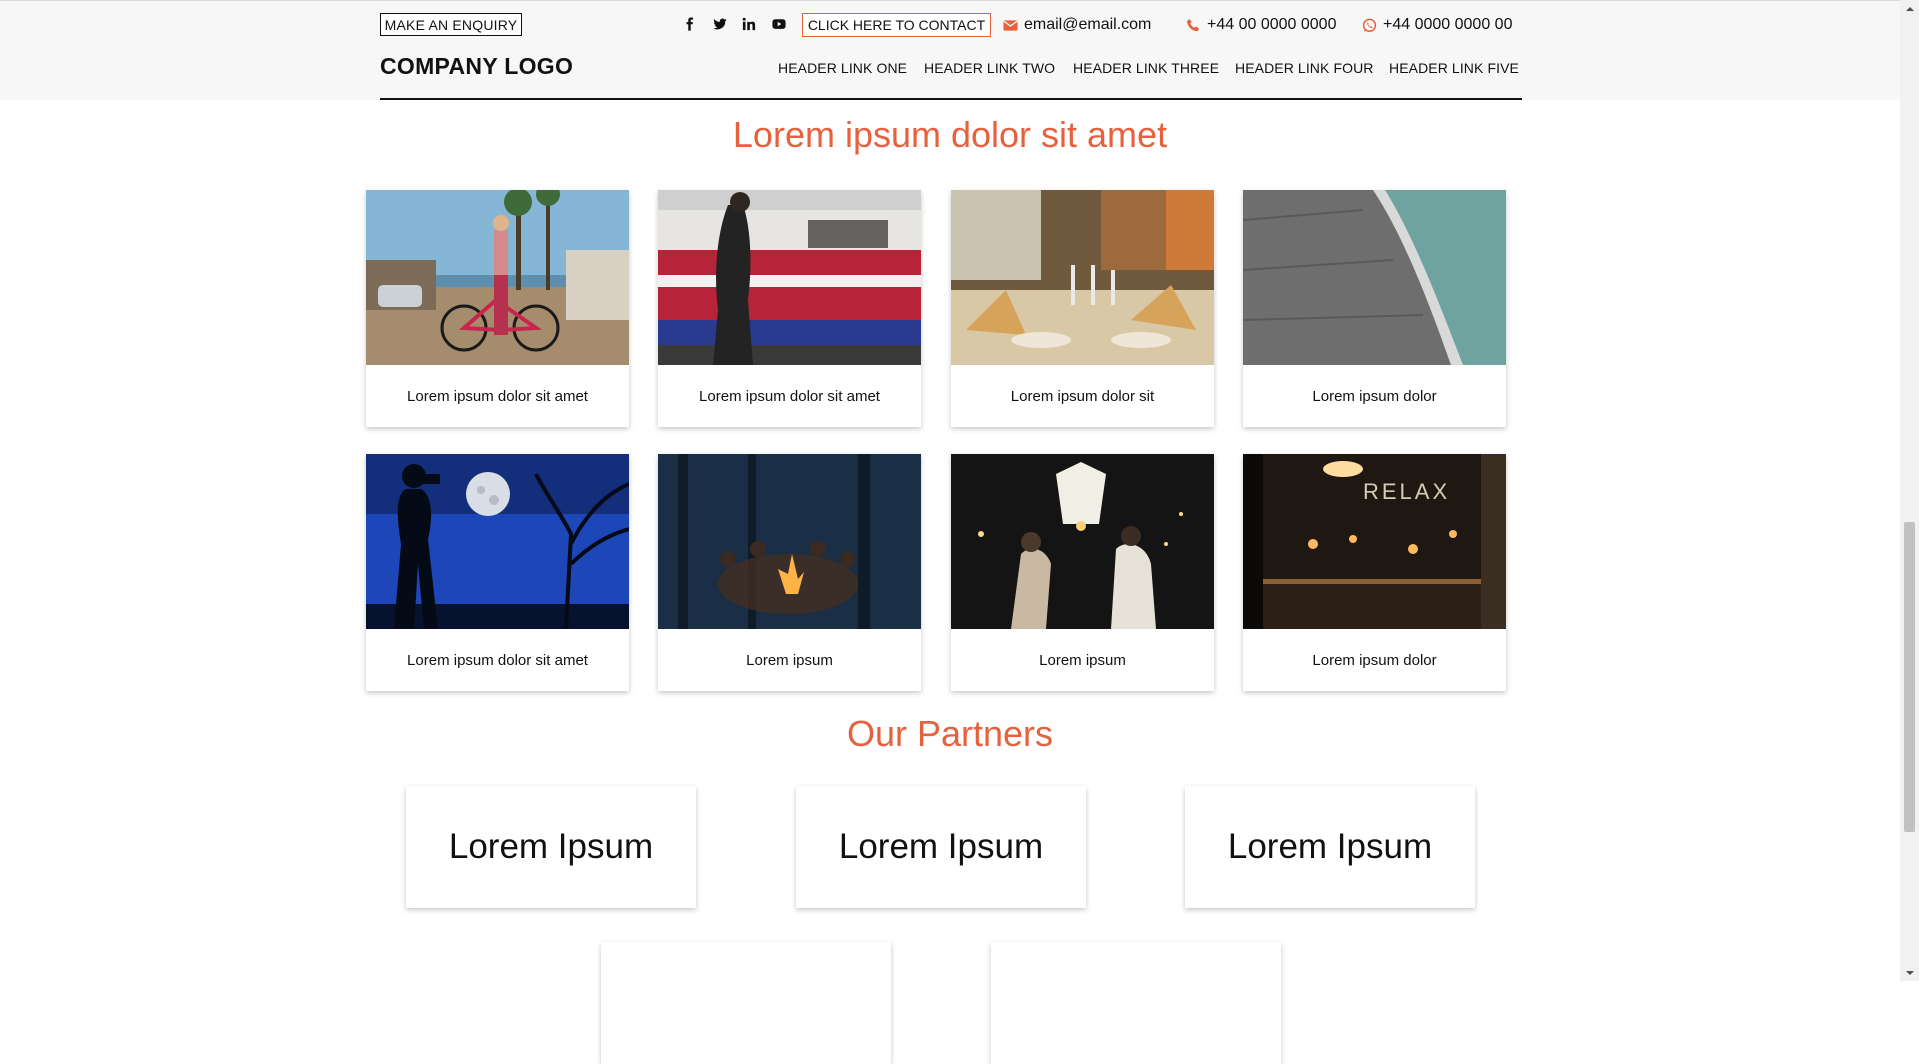 The width and height of the screenshot is (1919, 1064). I want to click on scroll-down-arrow-icon, so click(1909, 972).